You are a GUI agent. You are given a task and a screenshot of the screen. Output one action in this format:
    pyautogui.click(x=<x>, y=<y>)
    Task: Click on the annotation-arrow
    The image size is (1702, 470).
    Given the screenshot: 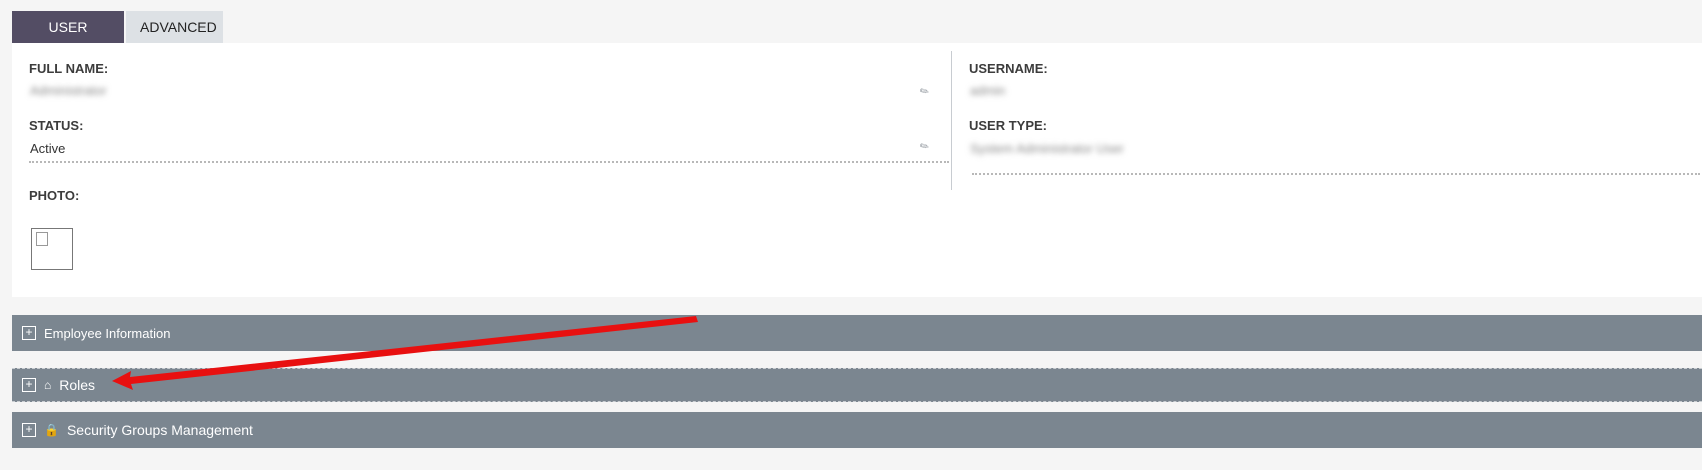 What is the action you would take?
    pyautogui.click(x=405, y=353)
    